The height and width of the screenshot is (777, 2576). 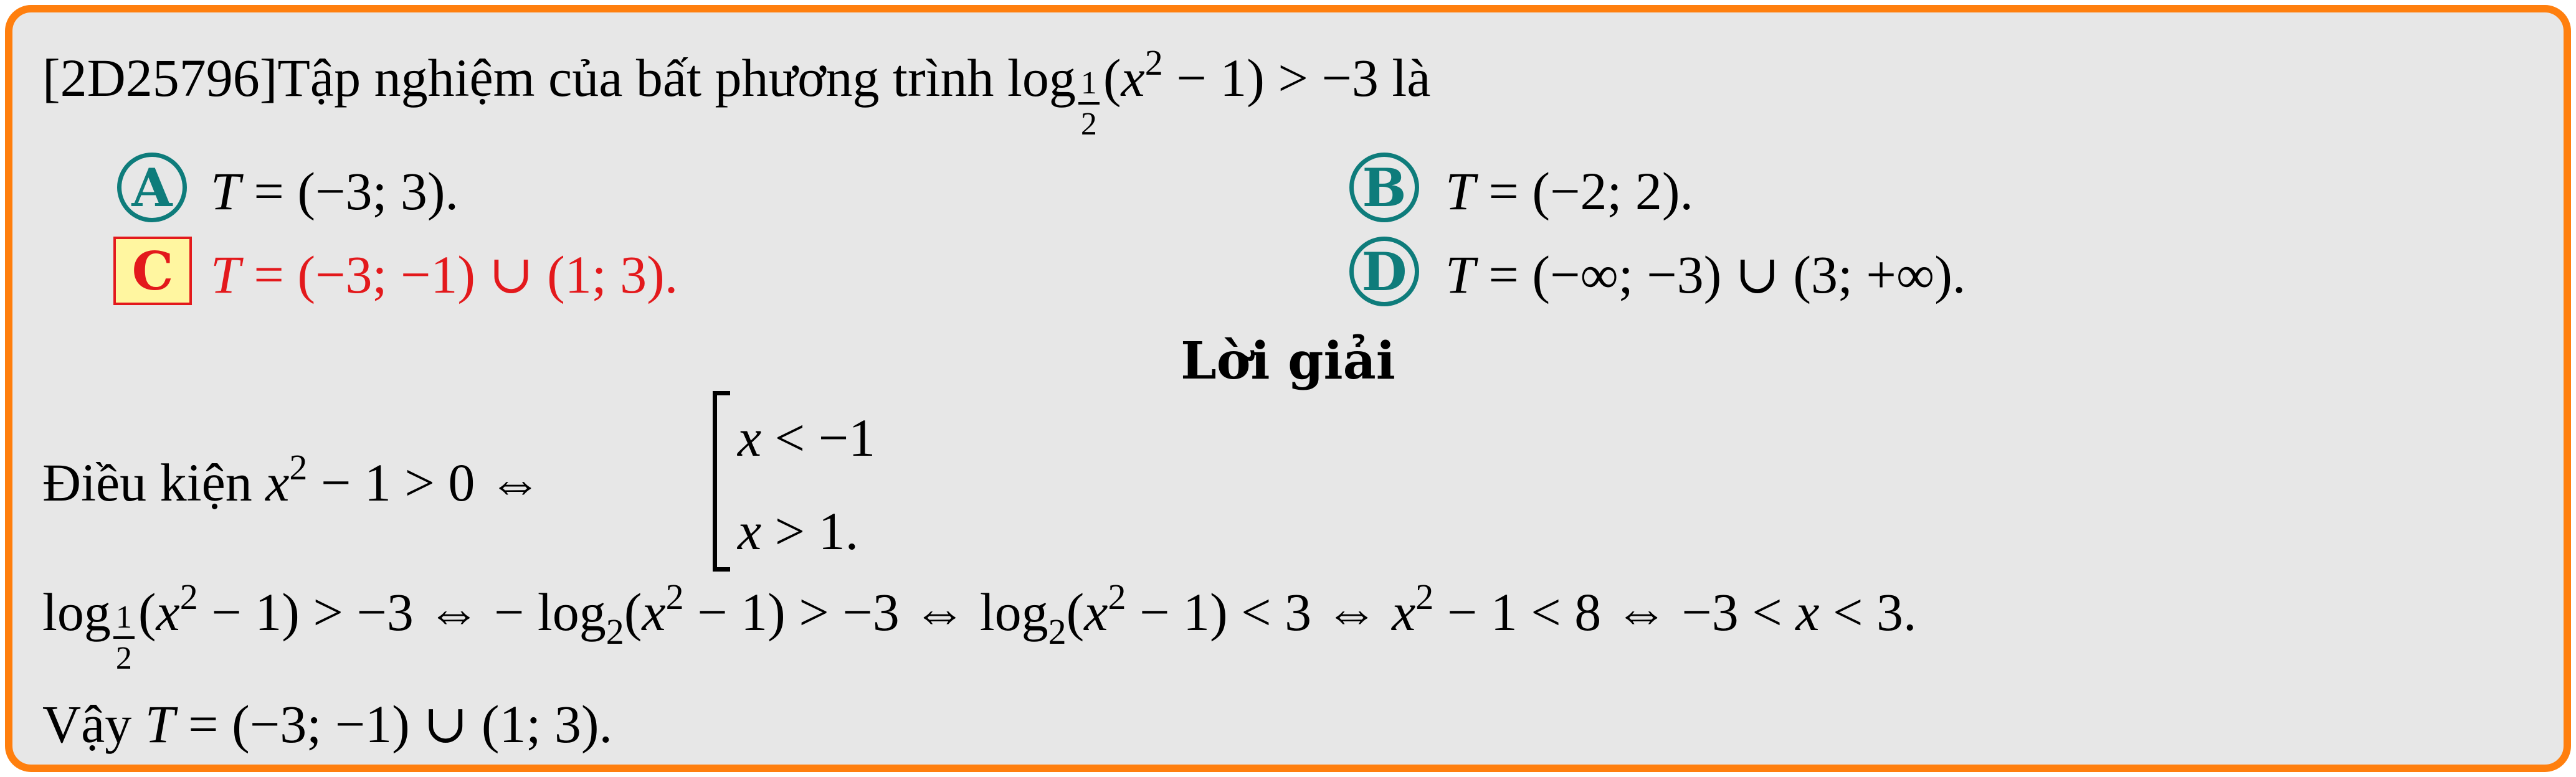 I want to click on option-c-text: T = (−3; −1) ∪ (1; 3)., so click(x=444, y=274).